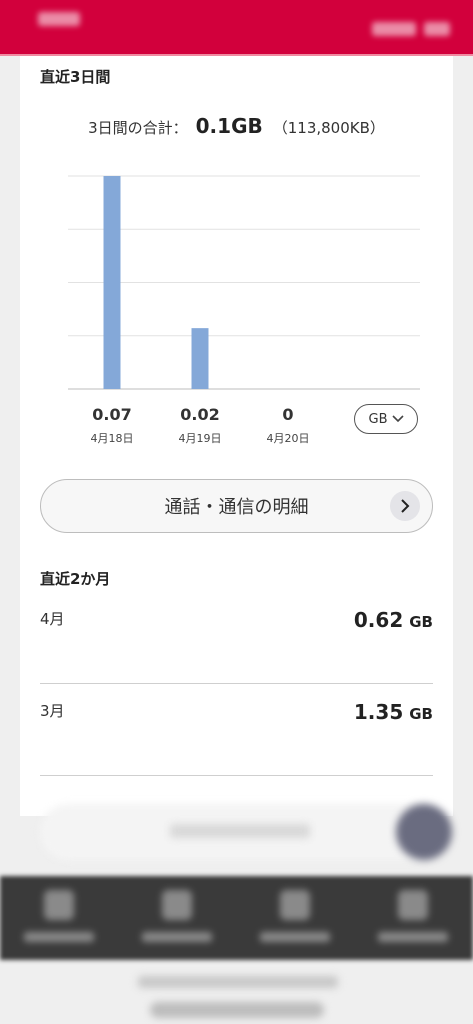 The width and height of the screenshot is (473, 1024). What do you see at coordinates (138, 128) in the screenshot?
I see `total-label: 3日間の合計：` at bounding box center [138, 128].